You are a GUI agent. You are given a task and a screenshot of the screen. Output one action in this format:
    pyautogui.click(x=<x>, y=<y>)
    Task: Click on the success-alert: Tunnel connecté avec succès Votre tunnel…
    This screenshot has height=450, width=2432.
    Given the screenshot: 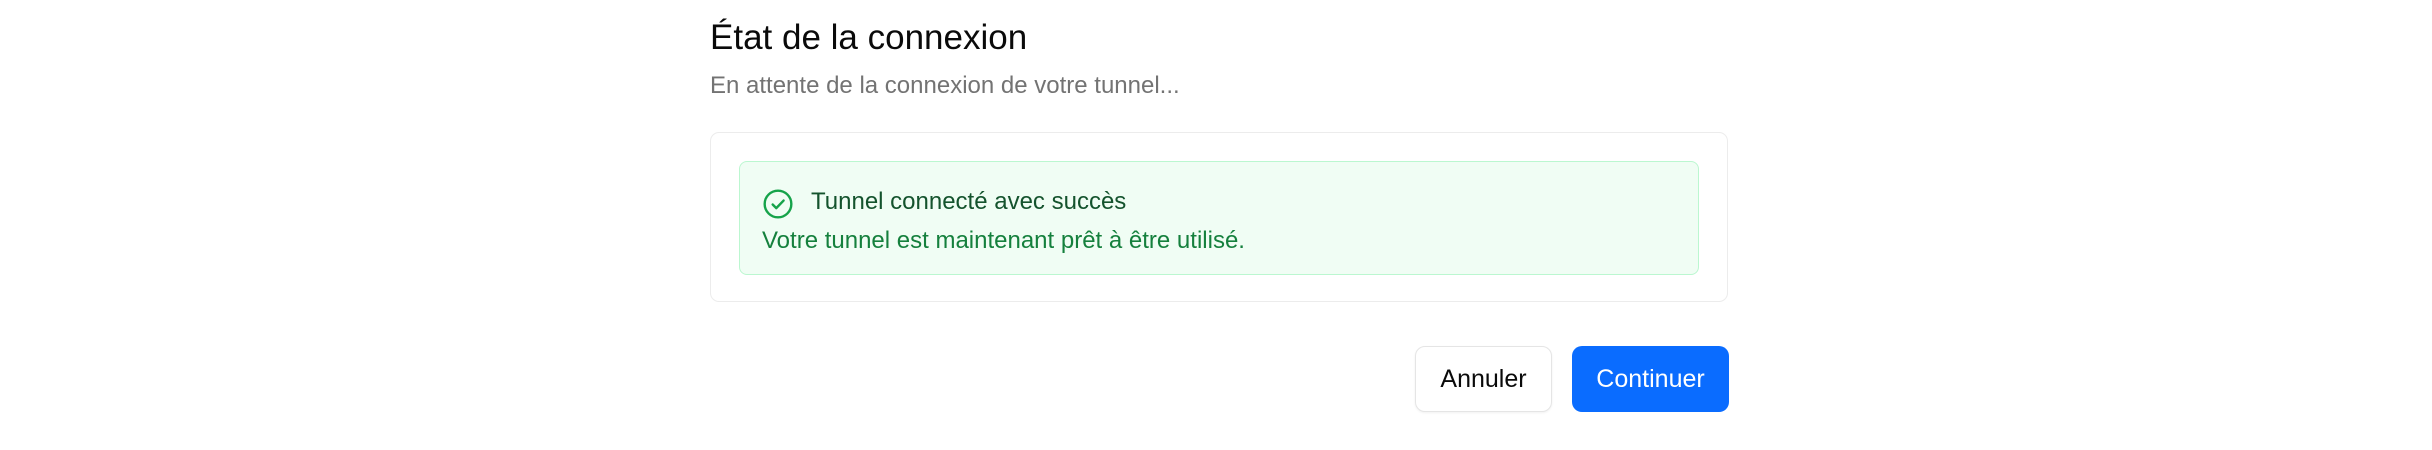 What is the action you would take?
    pyautogui.click(x=1219, y=218)
    